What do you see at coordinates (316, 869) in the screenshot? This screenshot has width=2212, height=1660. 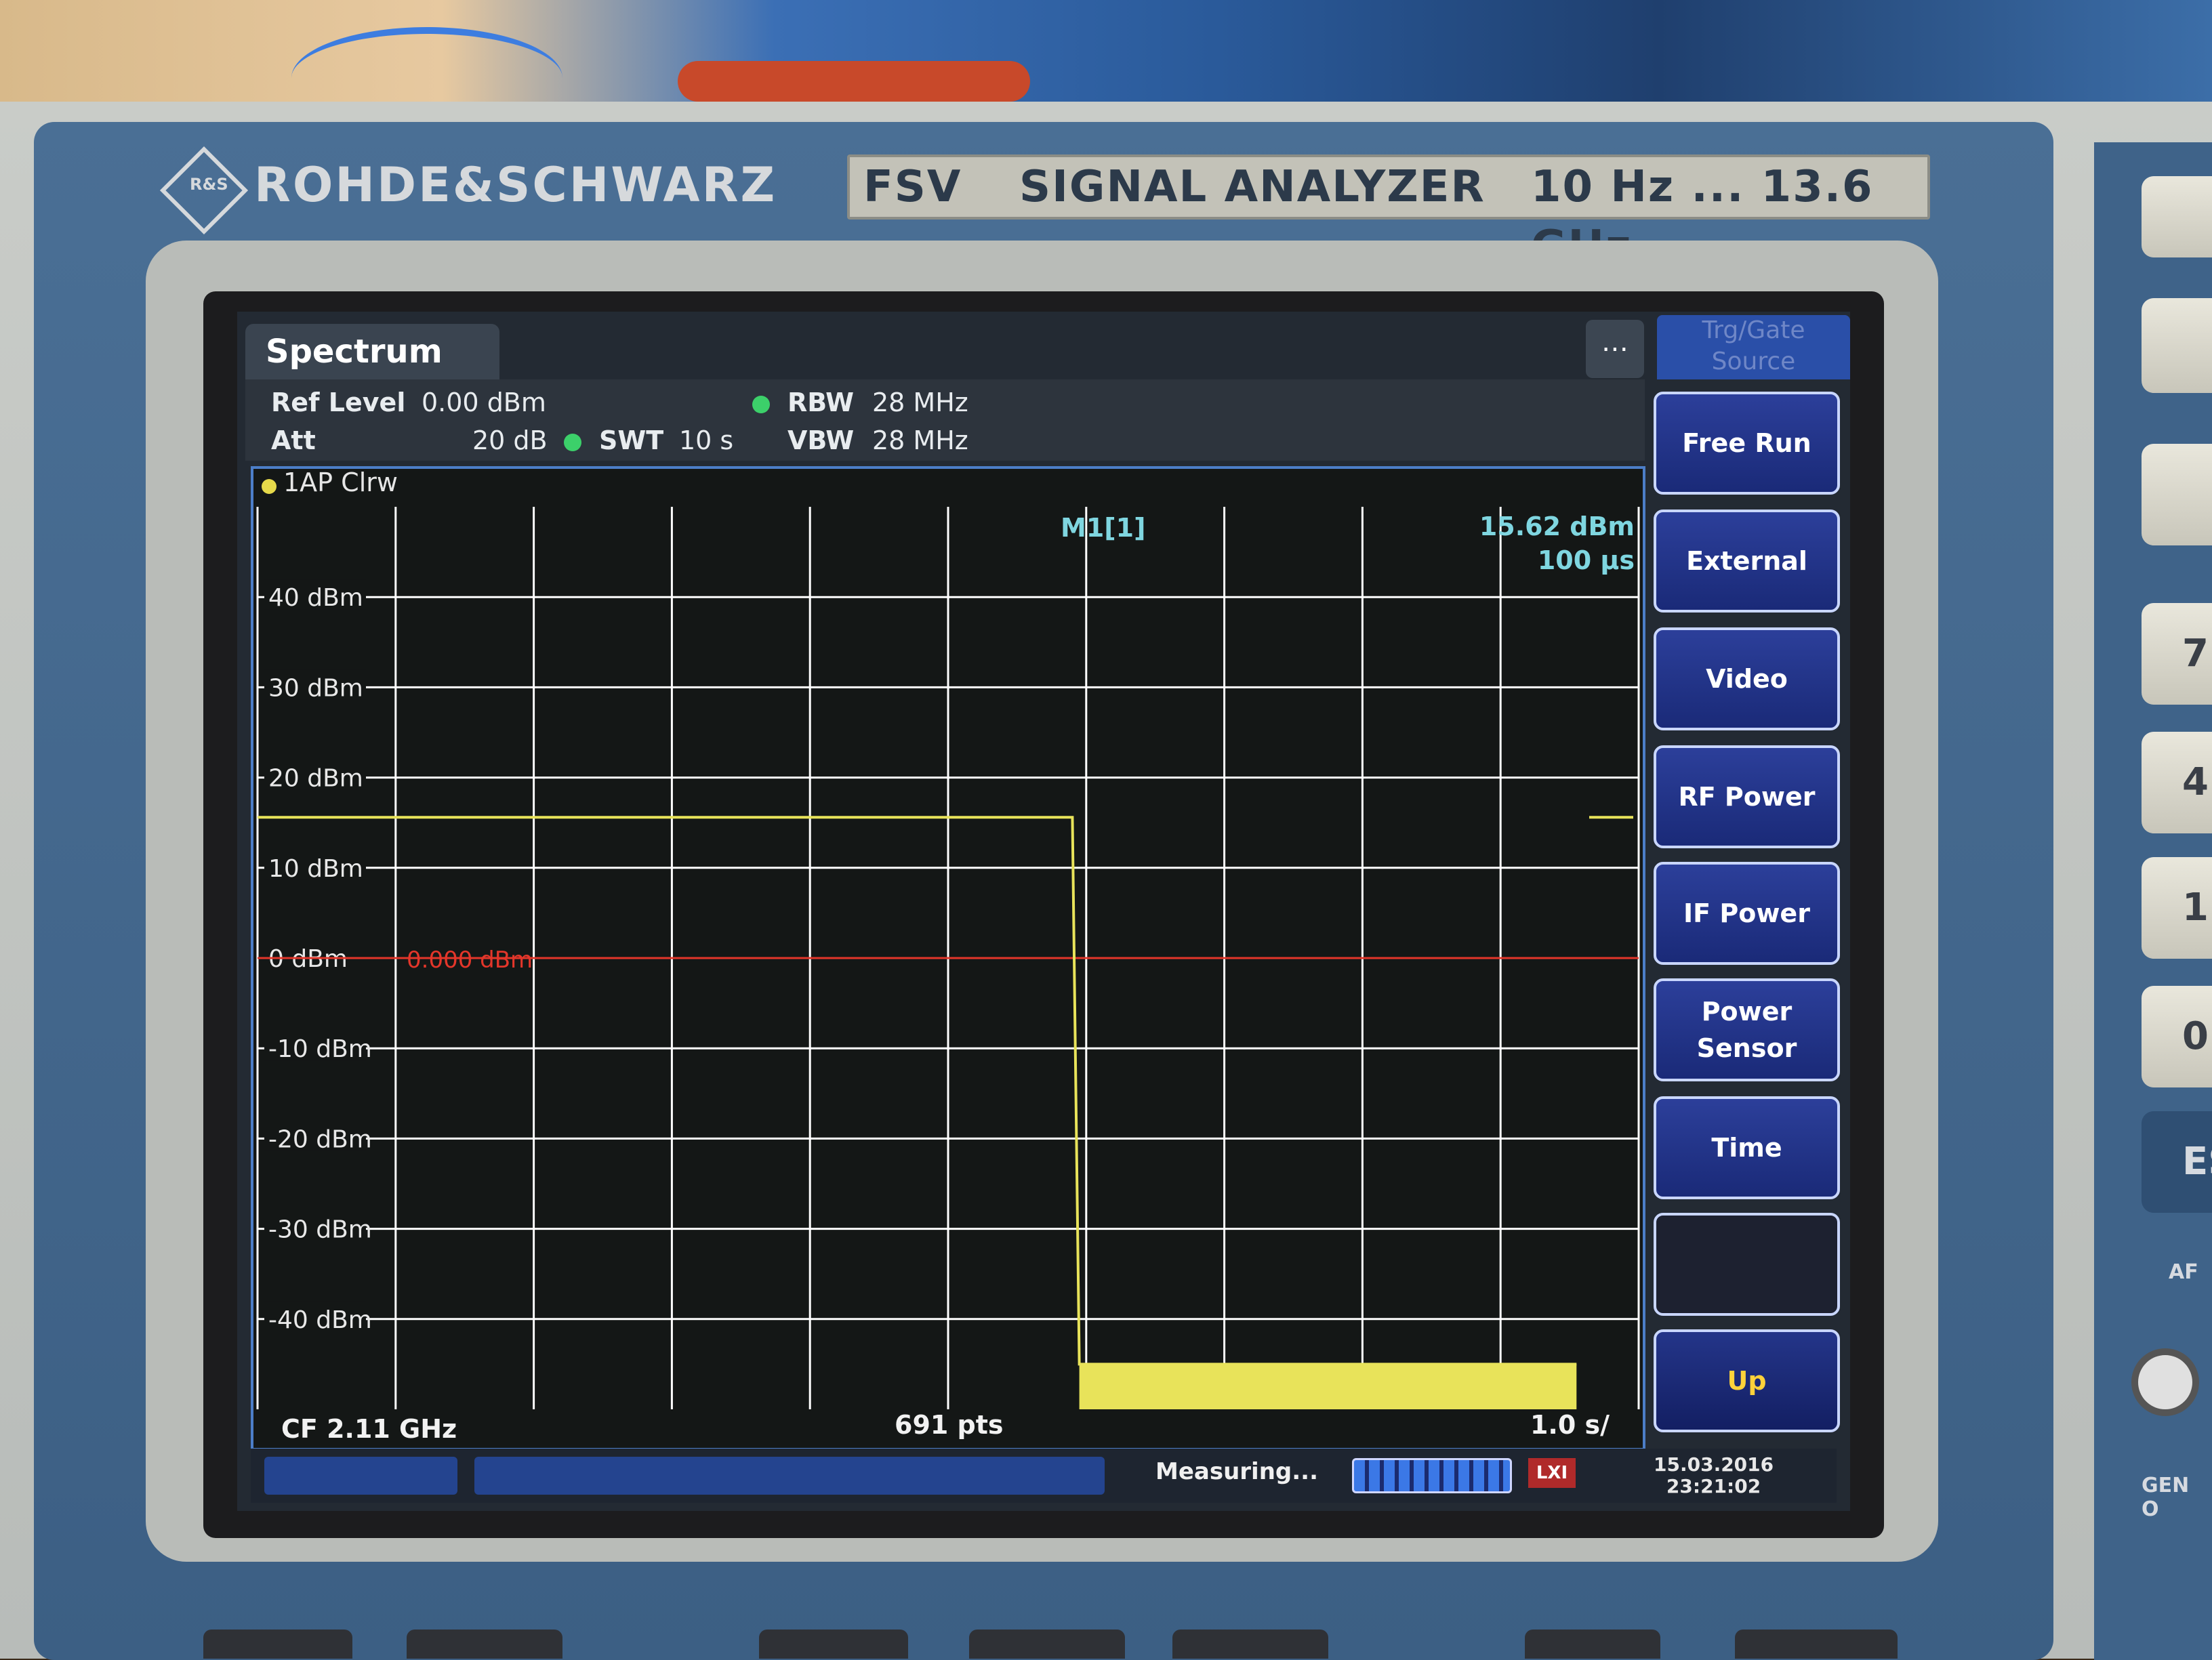 I see `y-tick-label: 10 dBm` at bounding box center [316, 869].